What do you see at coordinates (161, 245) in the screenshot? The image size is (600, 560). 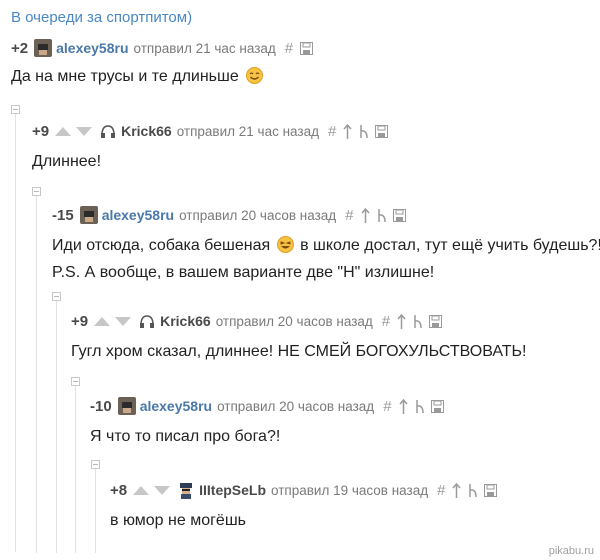 I see `comment-text: Иди отсюда, собака бешеная` at bounding box center [161, 245].